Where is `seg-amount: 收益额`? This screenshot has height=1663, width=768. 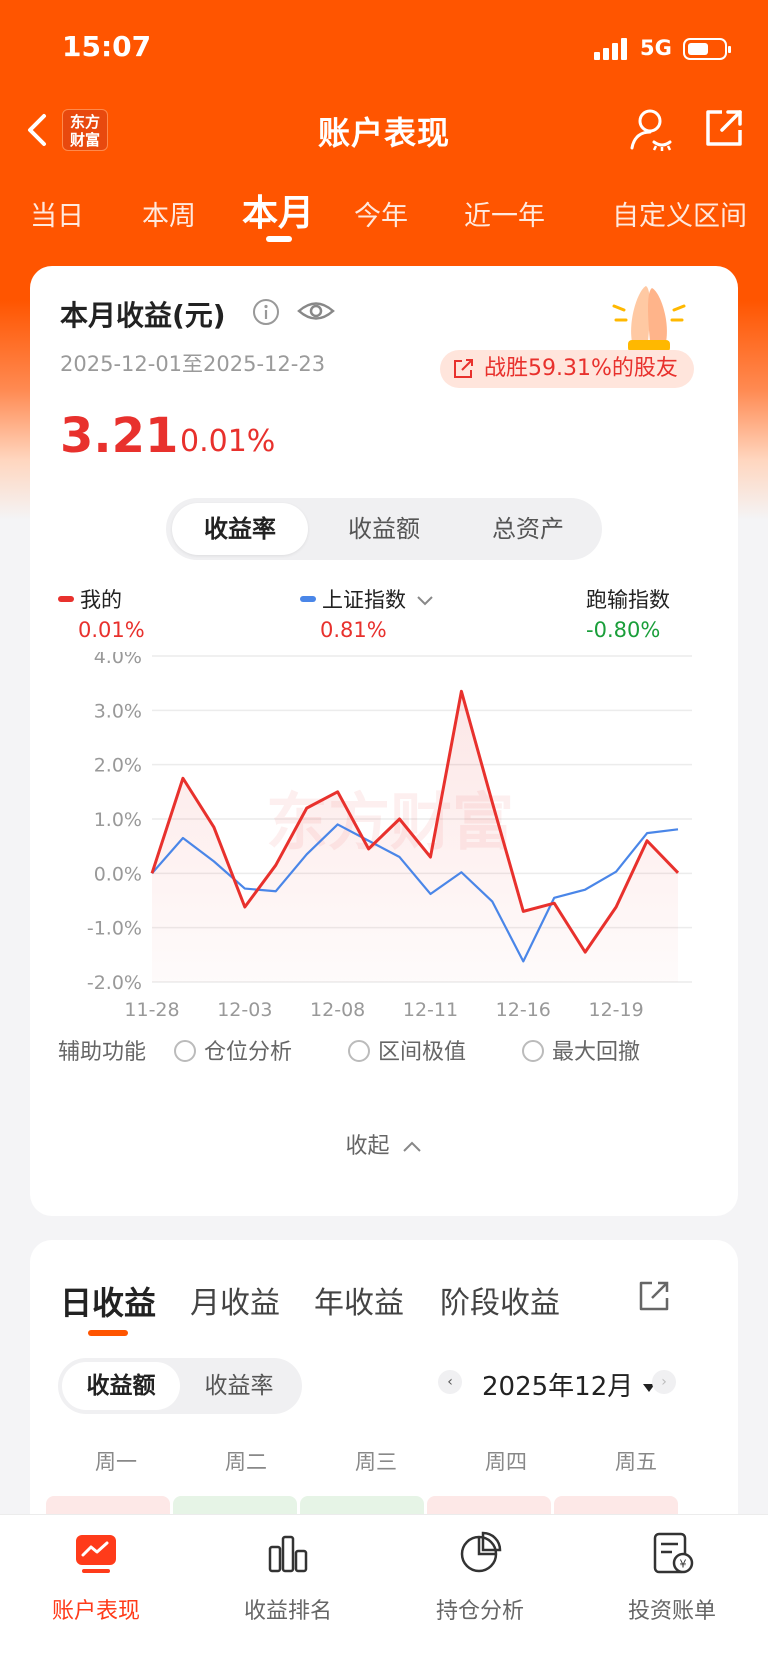
seg-amount: 收益额 is located at coordinates (121, 1386).